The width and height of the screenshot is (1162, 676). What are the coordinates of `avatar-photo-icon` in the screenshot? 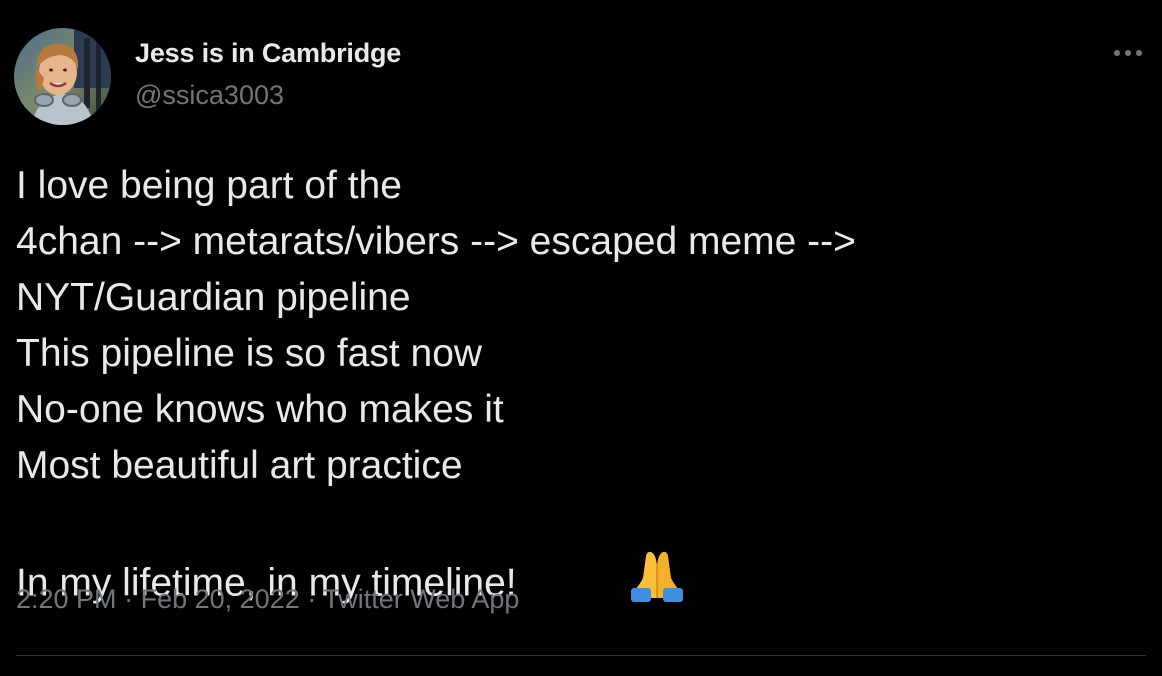 It's located at (62, 76).